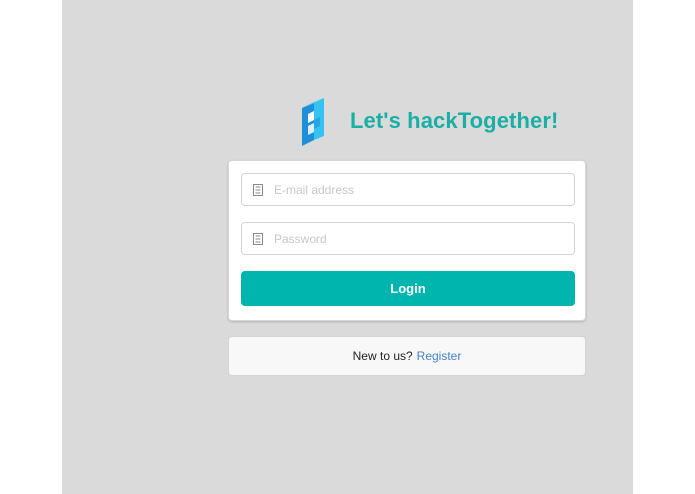  I want to click on register-message: New to us? Register, so click(407, 356).